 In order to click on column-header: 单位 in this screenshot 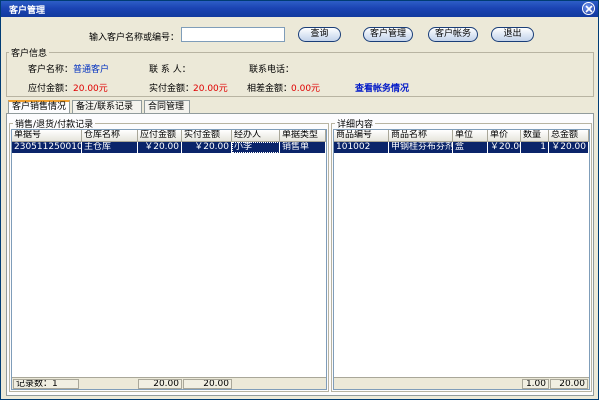, I will do `click(470, 136)`.